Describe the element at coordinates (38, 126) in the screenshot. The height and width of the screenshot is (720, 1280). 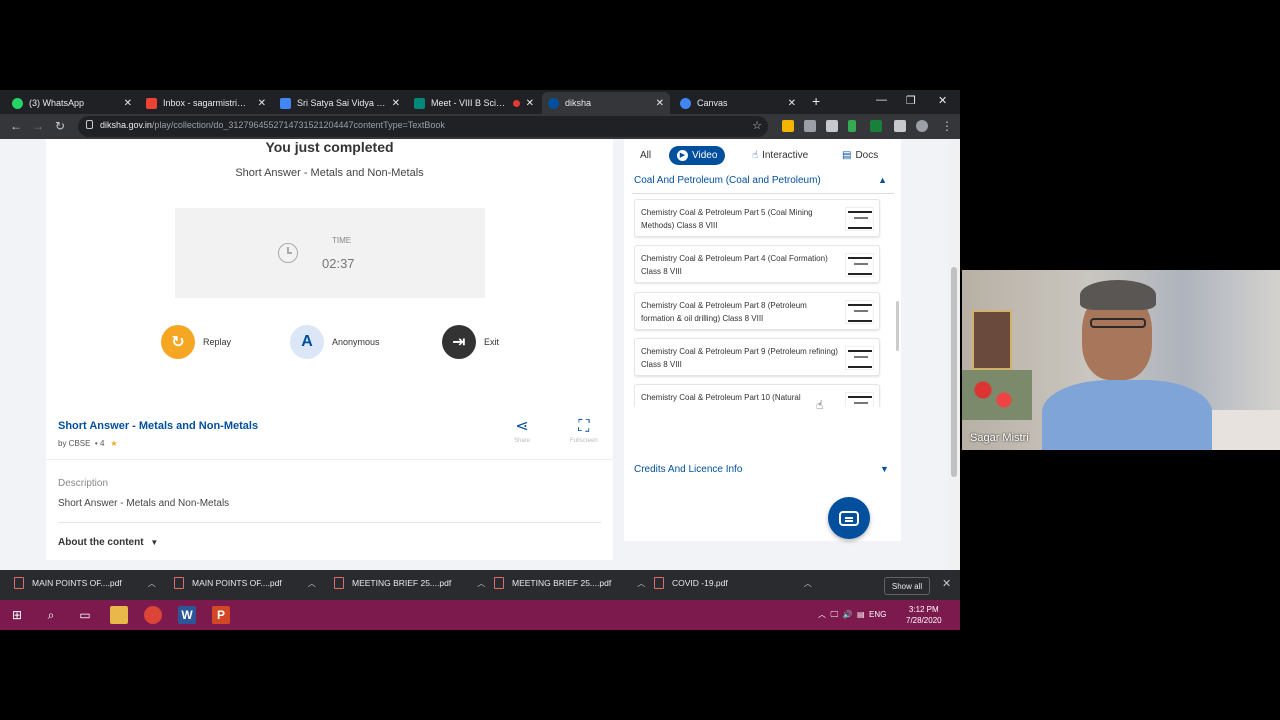
I see `forward-icon: →` at that location.